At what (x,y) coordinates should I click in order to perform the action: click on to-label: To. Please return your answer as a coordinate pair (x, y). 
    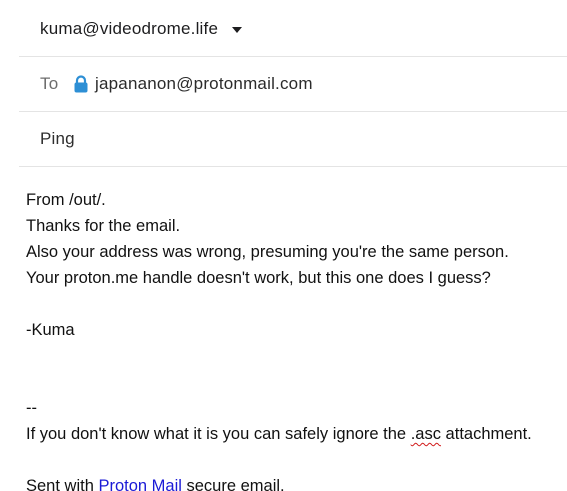
    Looking at the image, I should click on (49, 83).